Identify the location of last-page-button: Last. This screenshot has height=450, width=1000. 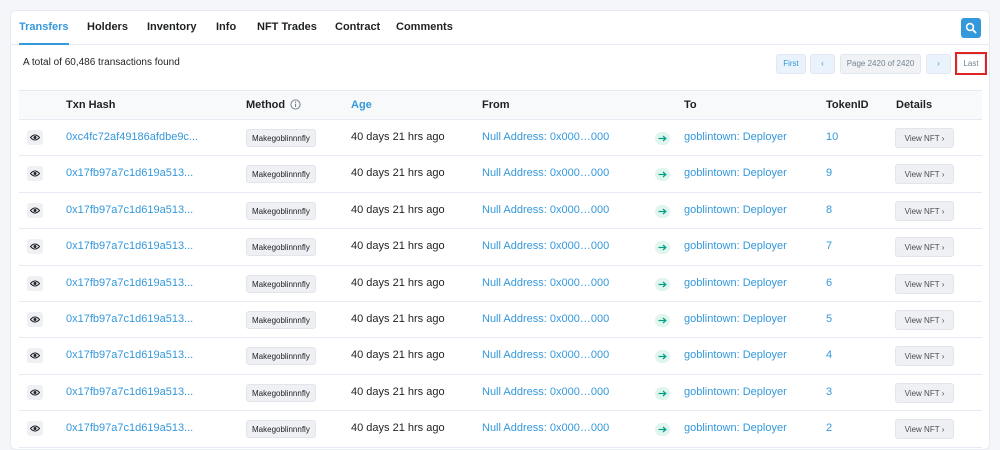
(971, 64).